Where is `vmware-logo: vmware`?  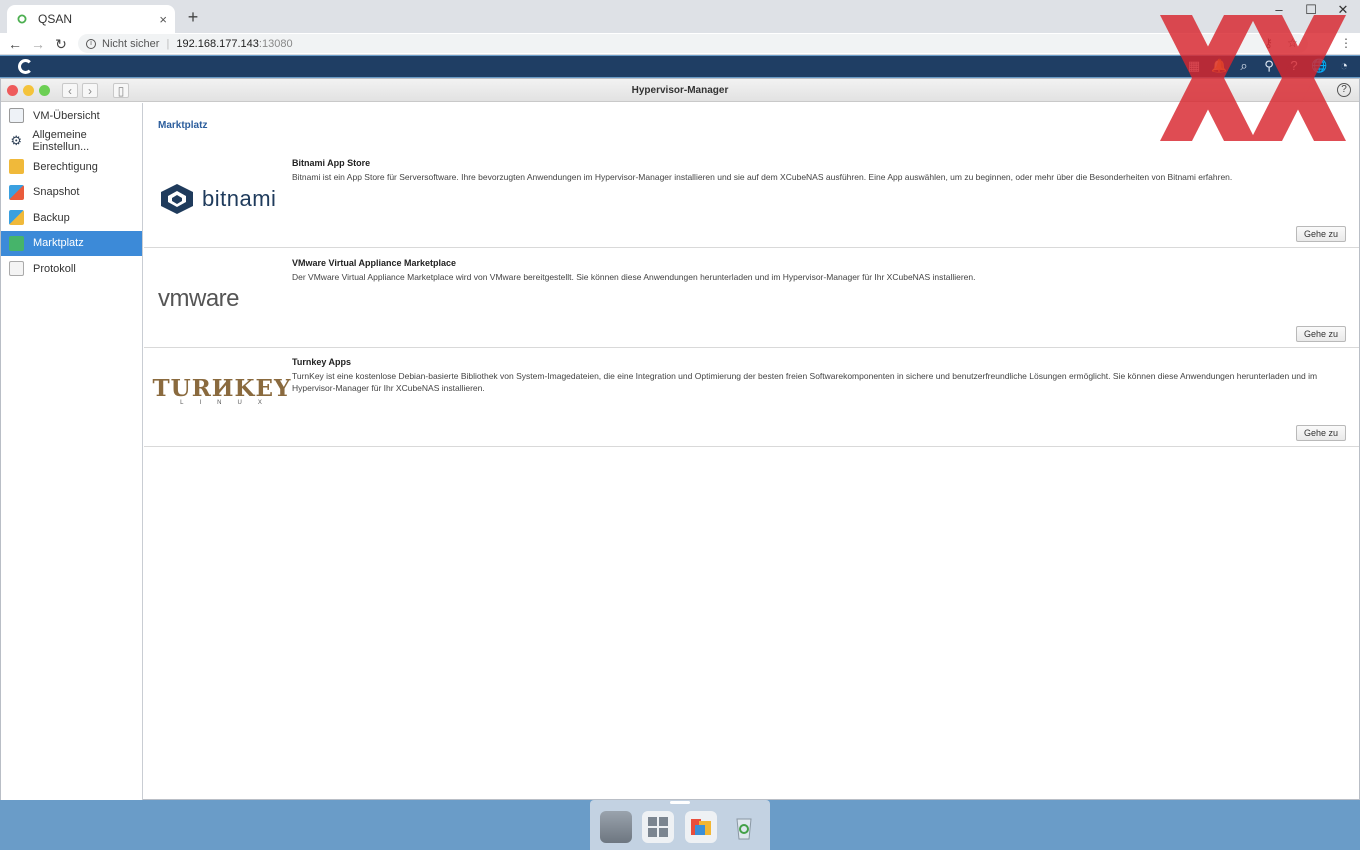 vmware-logo: vmware is located at coordinates (222, 299).